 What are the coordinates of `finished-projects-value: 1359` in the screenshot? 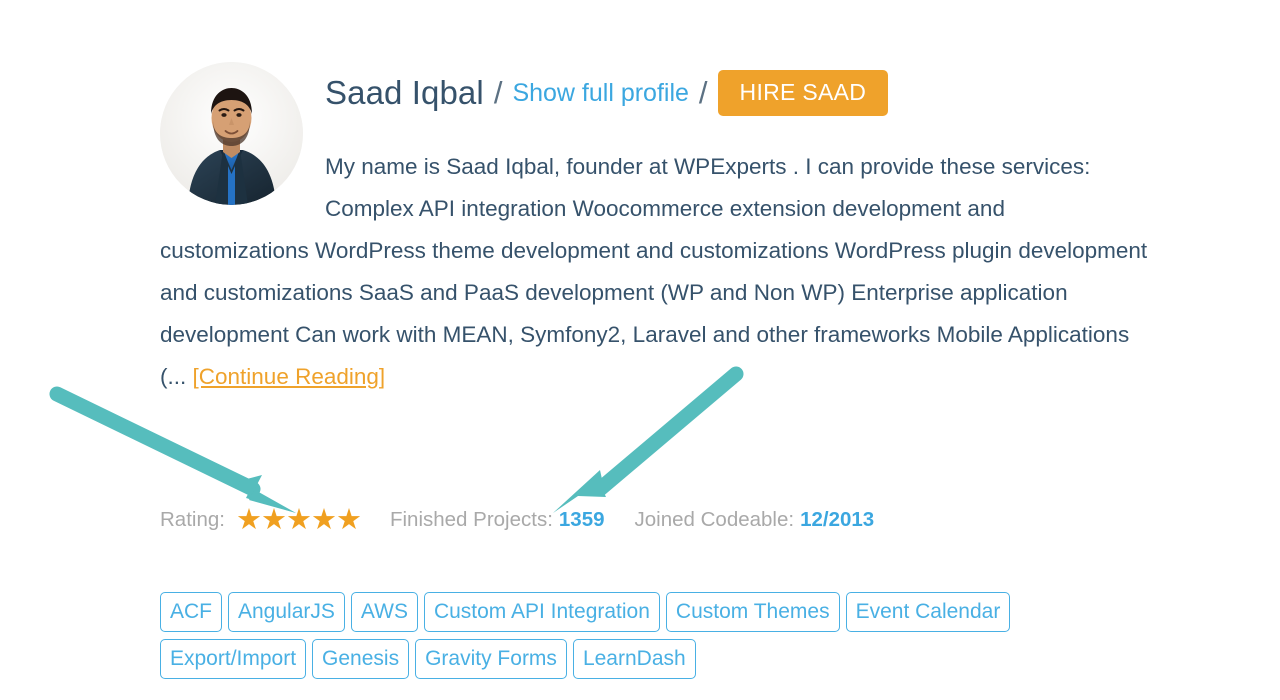 It's located at (581, 519).